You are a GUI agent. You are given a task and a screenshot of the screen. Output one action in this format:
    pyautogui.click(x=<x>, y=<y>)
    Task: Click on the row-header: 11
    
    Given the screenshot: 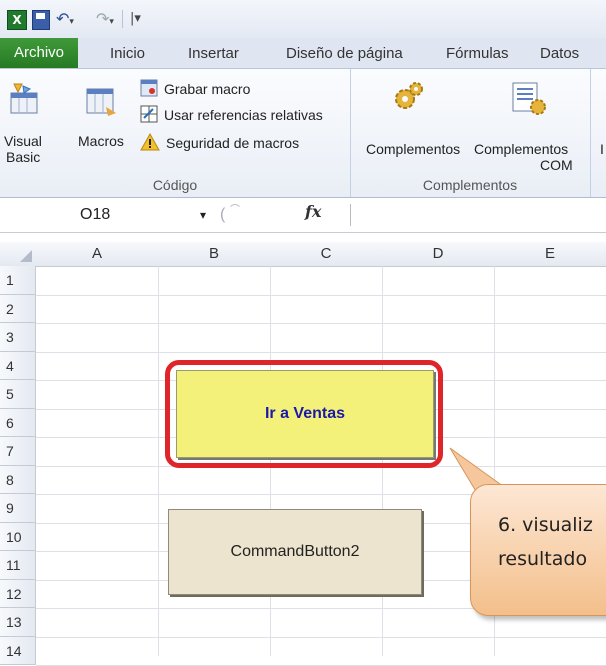 What is the action you would take?
    pyautogui.click(x=18, y=565)
    